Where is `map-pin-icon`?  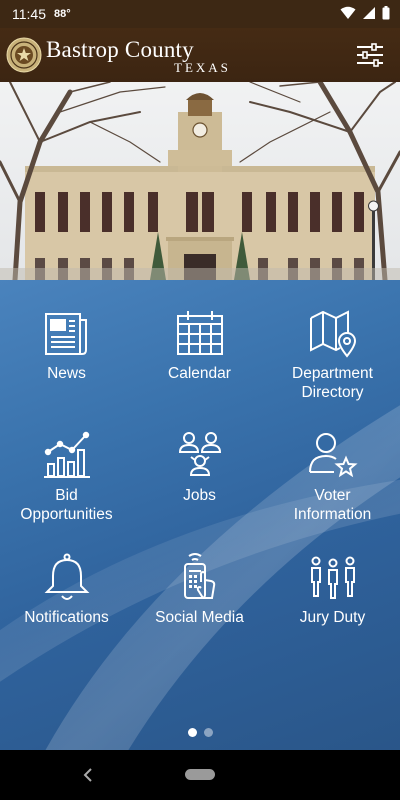
map-pin-icon is located at coordinates (332, 334).